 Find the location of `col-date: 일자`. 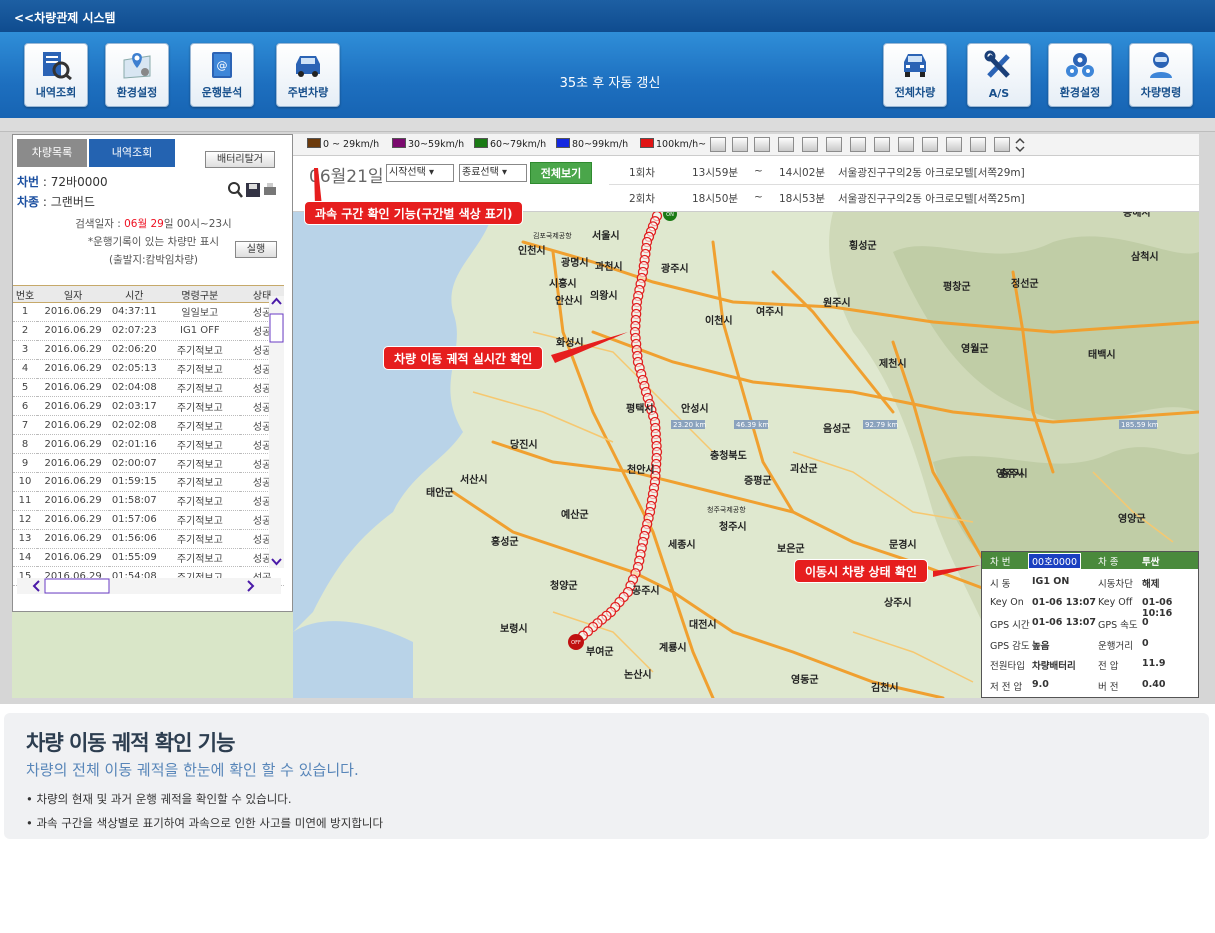

col-date: 일자 is located at coordinates (73, 294).